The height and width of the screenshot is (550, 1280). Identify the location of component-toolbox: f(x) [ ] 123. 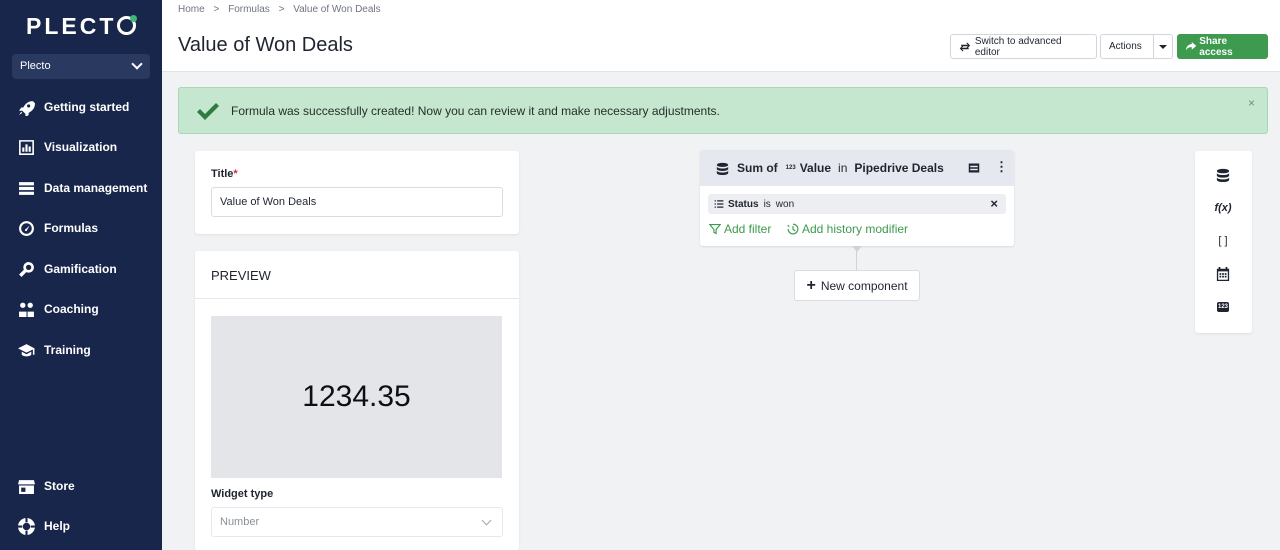
(1223, 242).